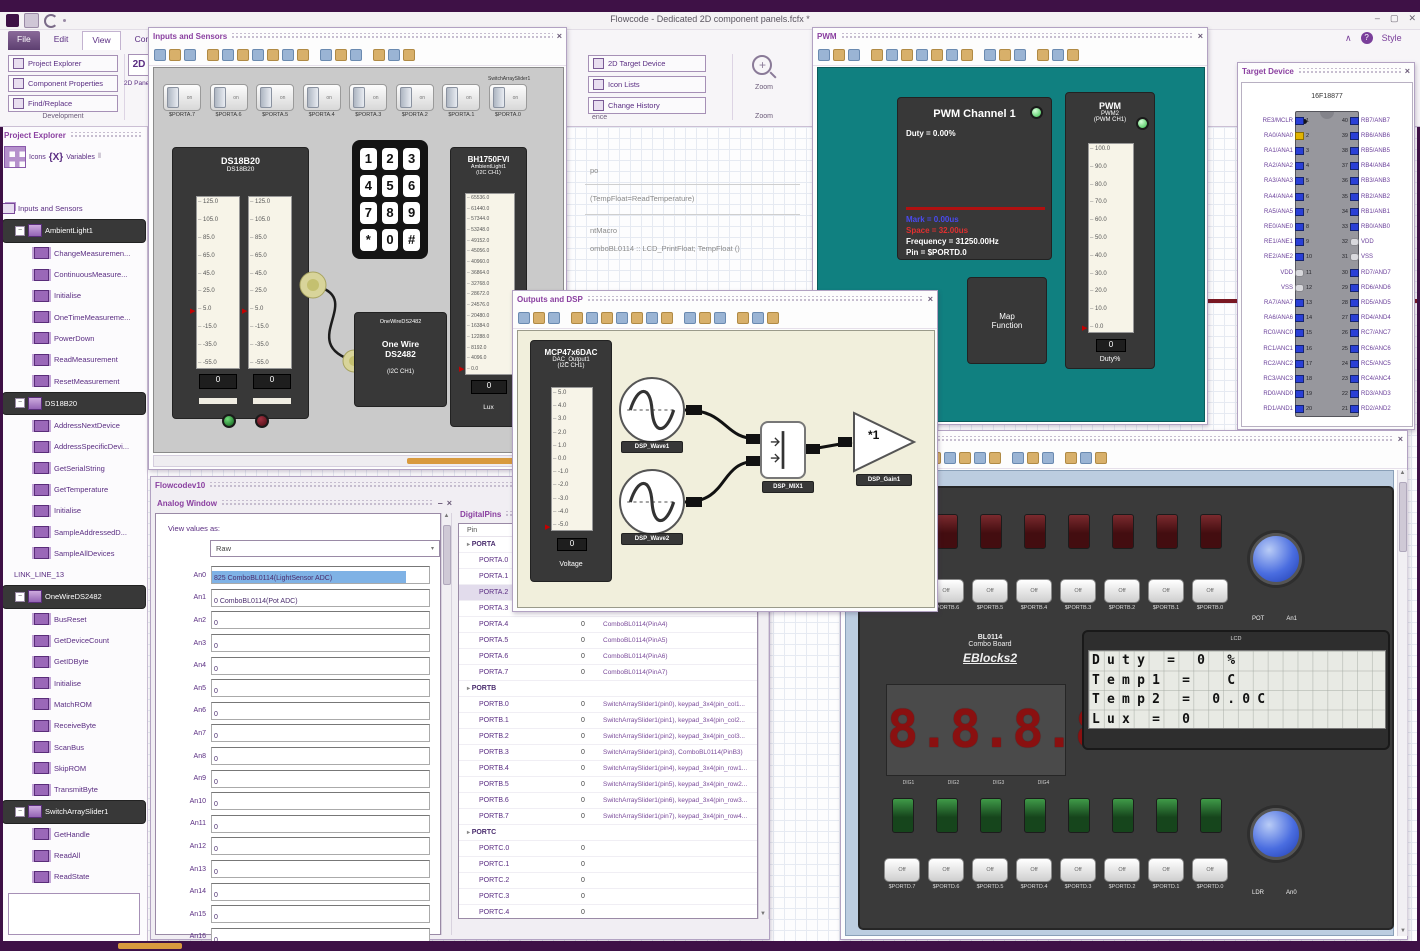 The image size is (1420, 951). Describe the element at coordinates (440, 503) in the screenshot. I see `minimize-icon: –` at that location.